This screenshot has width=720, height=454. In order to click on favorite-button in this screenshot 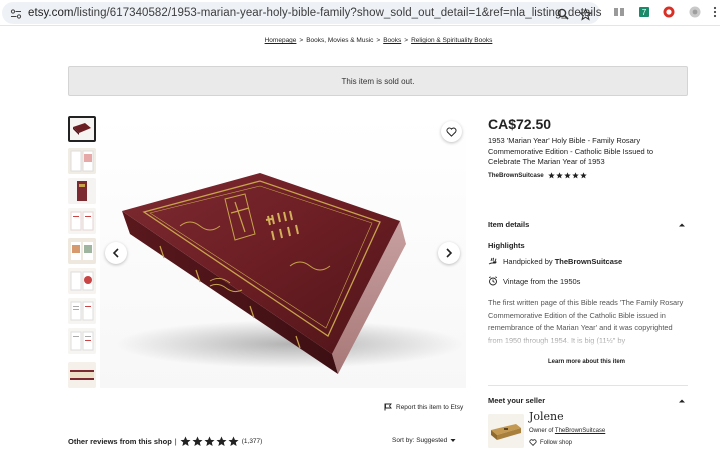, I will do `click(451, 131)`.